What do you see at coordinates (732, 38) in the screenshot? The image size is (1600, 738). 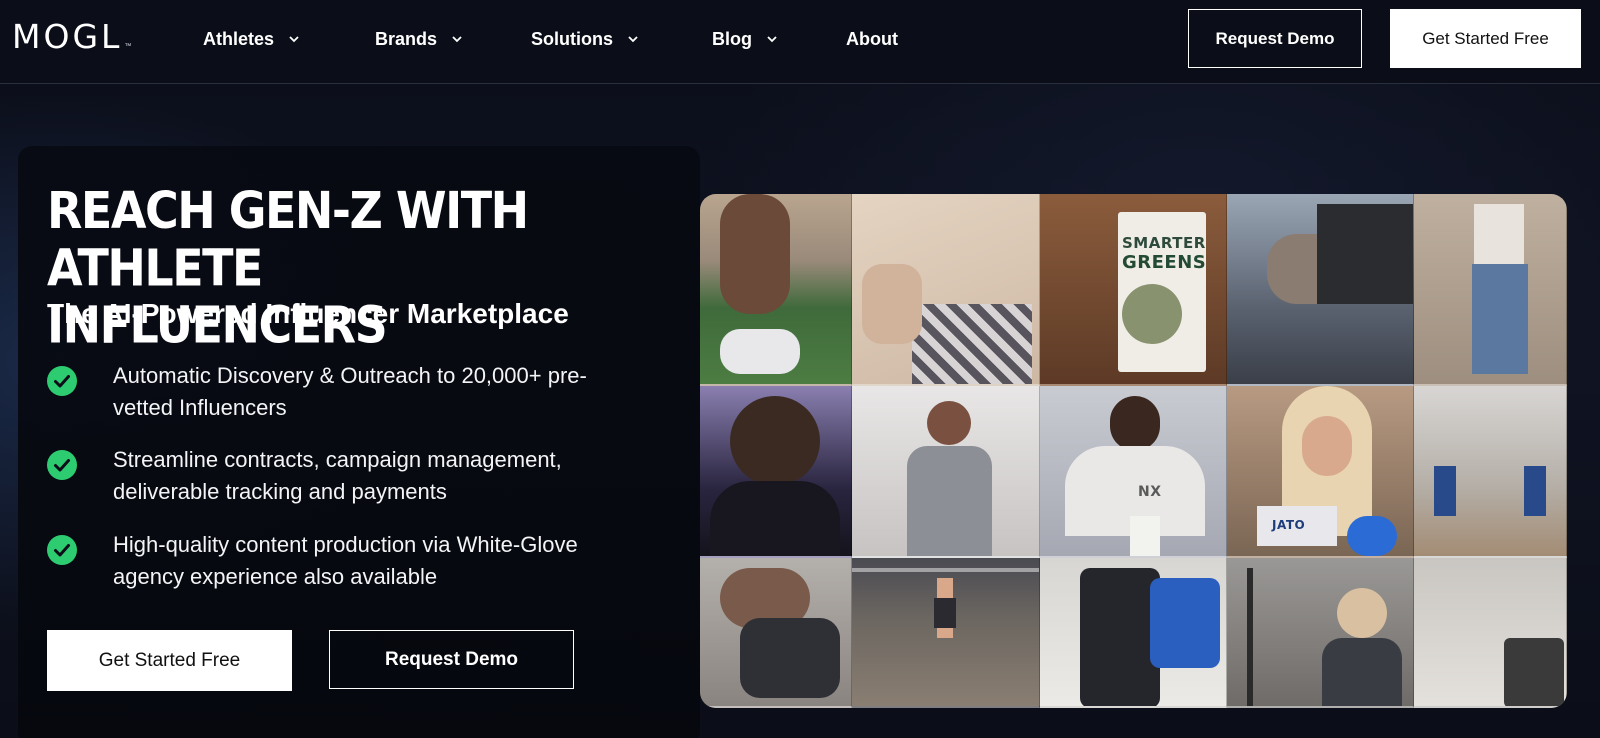 I see `nav-item-label: Blog` at bounding box center [732, 38].